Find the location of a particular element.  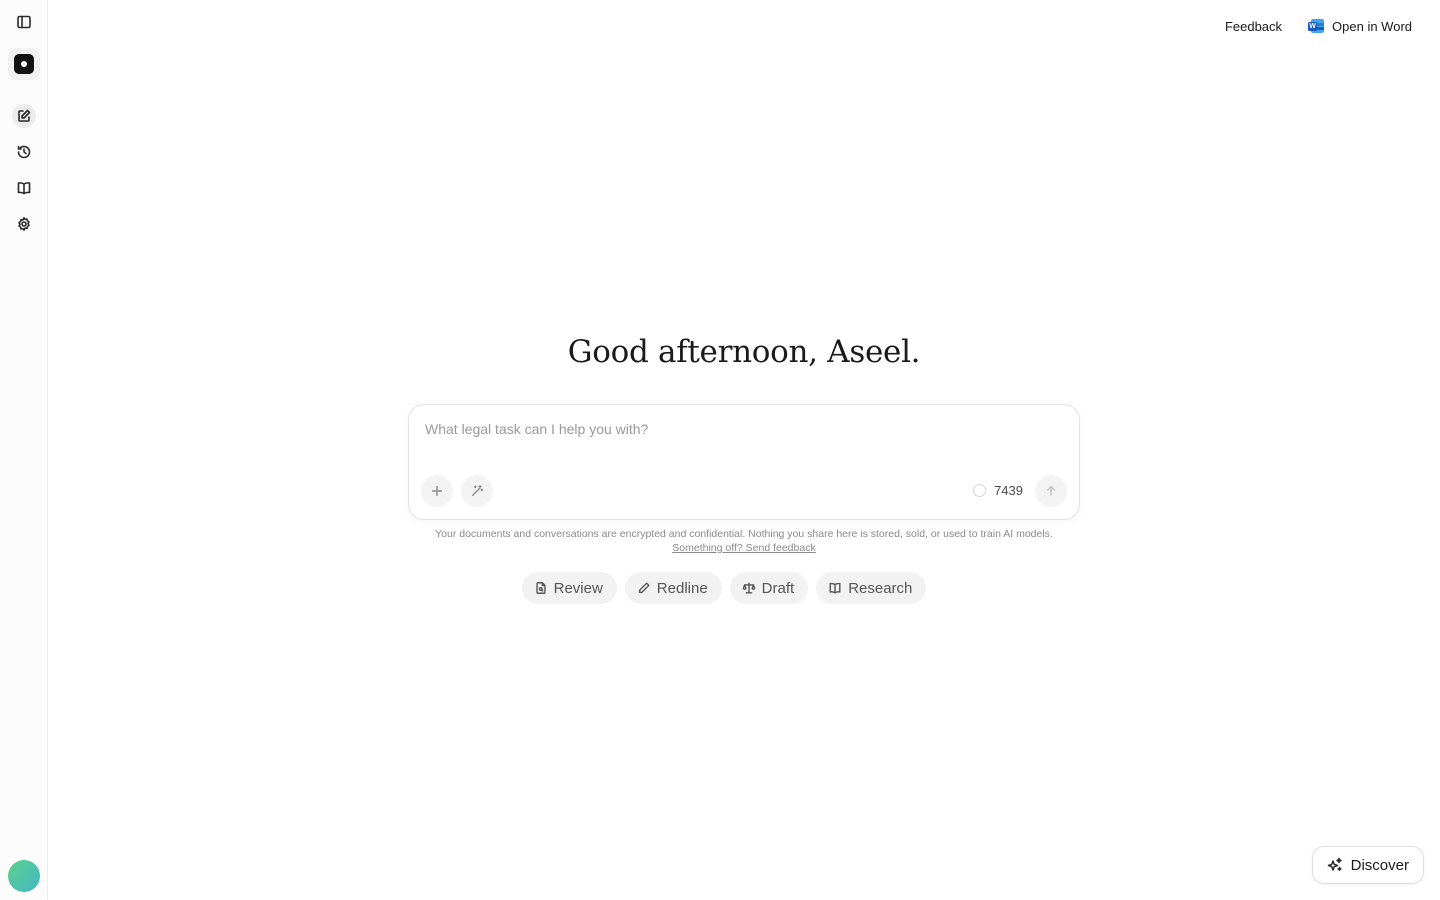

new-chat-icon is located at coordinates (24, 115).